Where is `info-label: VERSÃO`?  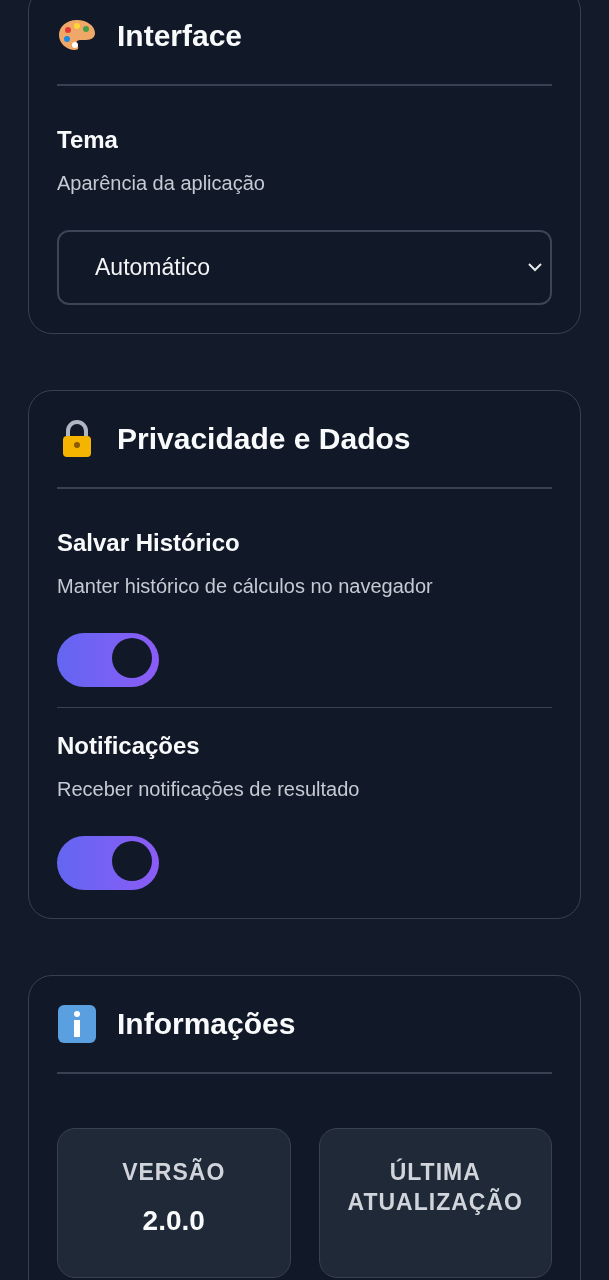 info-label: VERSÃO is located at coordinates (174, 1172).